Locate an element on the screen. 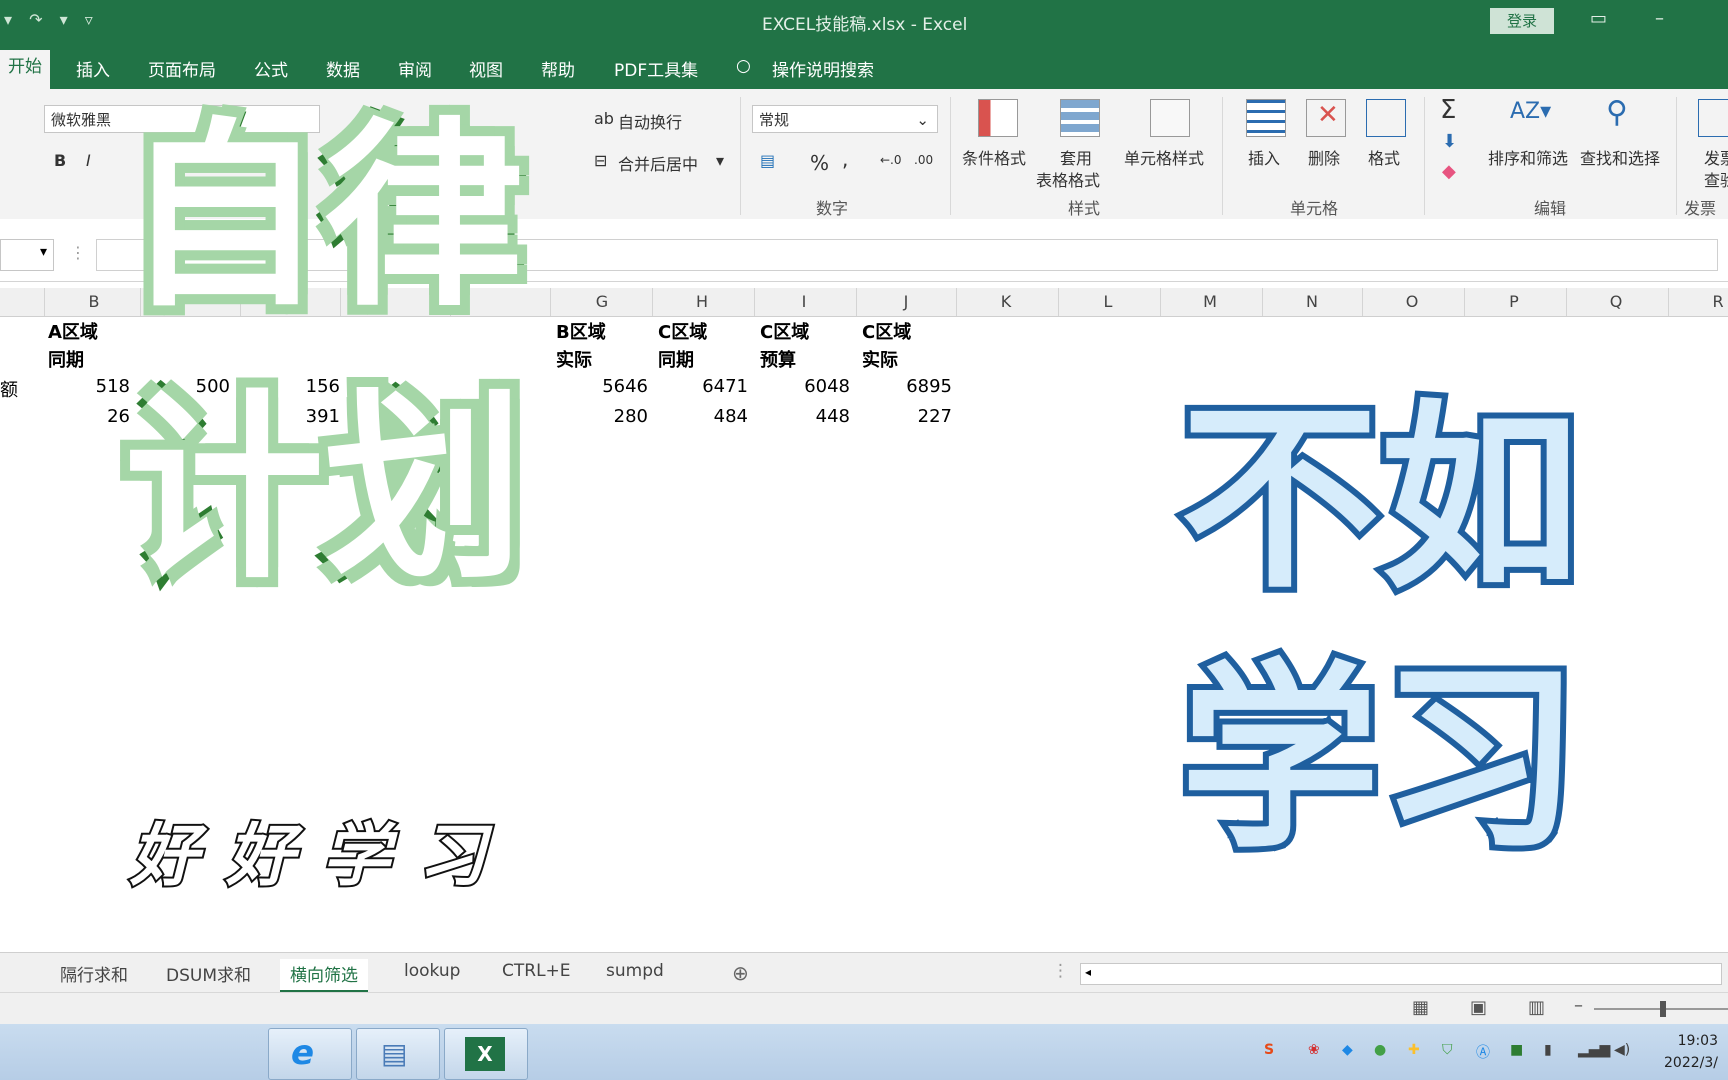 The height and width of the screenshot is (1080, 1728). tray-shield-icon: ◆ is located at coordinates (1347, 1050).